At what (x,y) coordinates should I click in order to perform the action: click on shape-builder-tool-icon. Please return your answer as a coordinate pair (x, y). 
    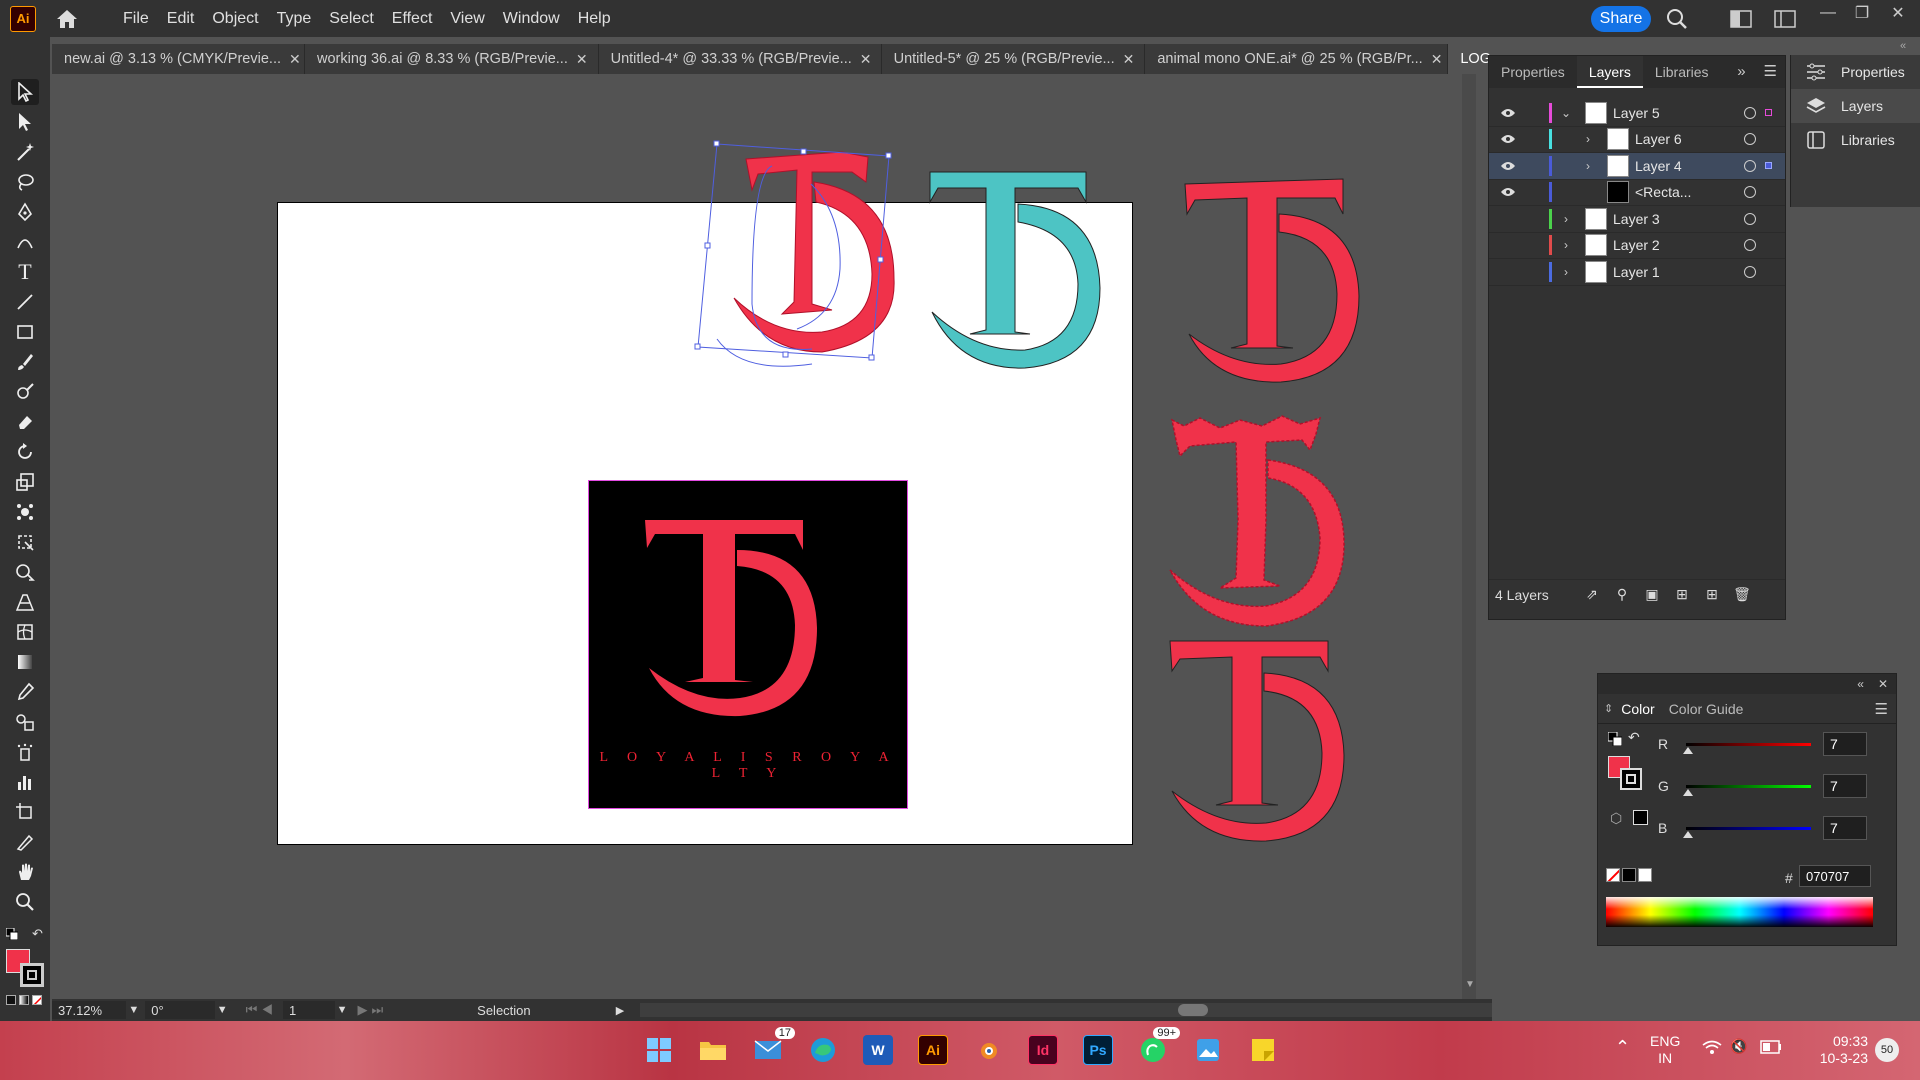
    Looking at the image, I should click on (25, 572).